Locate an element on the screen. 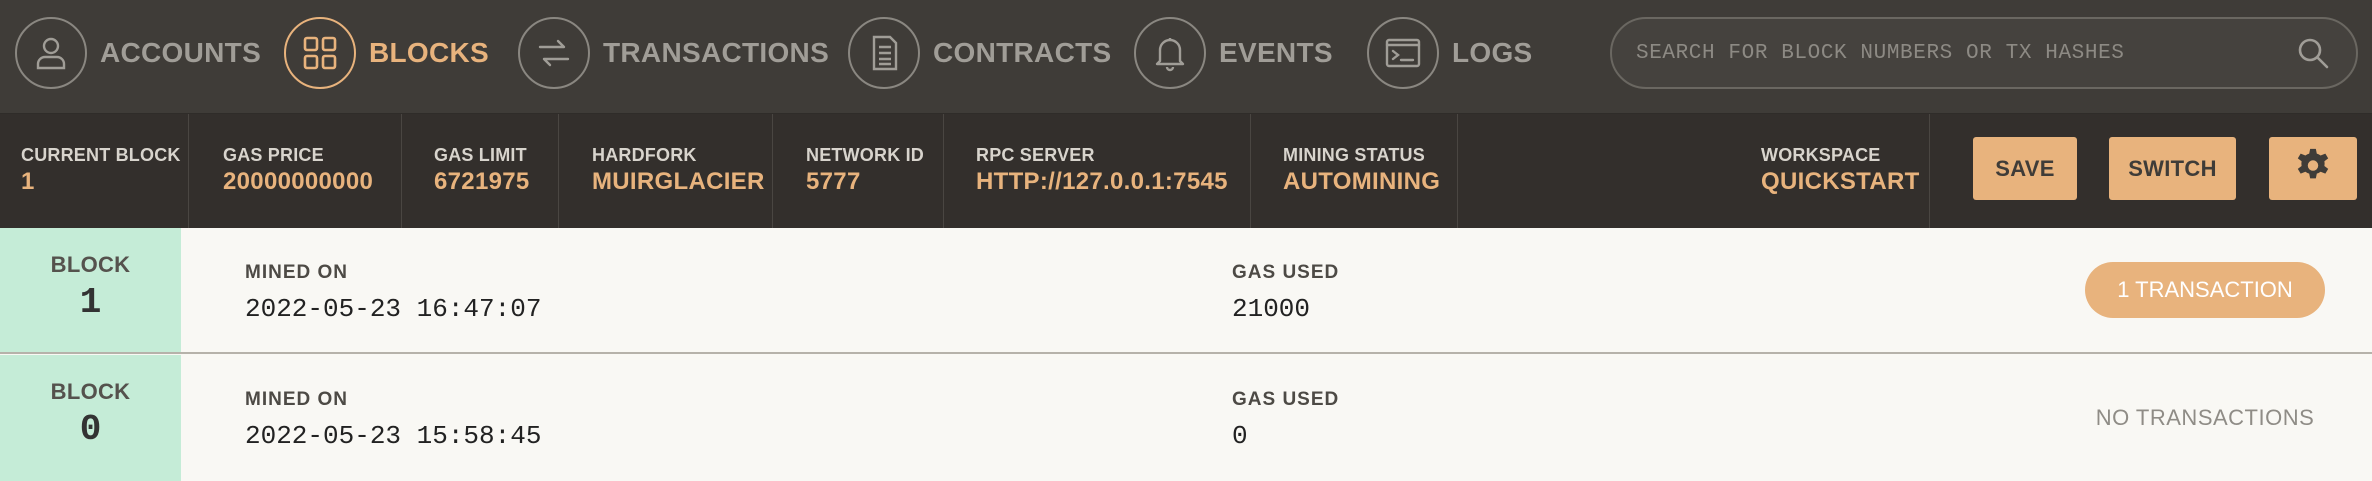 The image size is (2372, 481). nav-contracts: CONTRACTS is located at coordinates (979, 53).